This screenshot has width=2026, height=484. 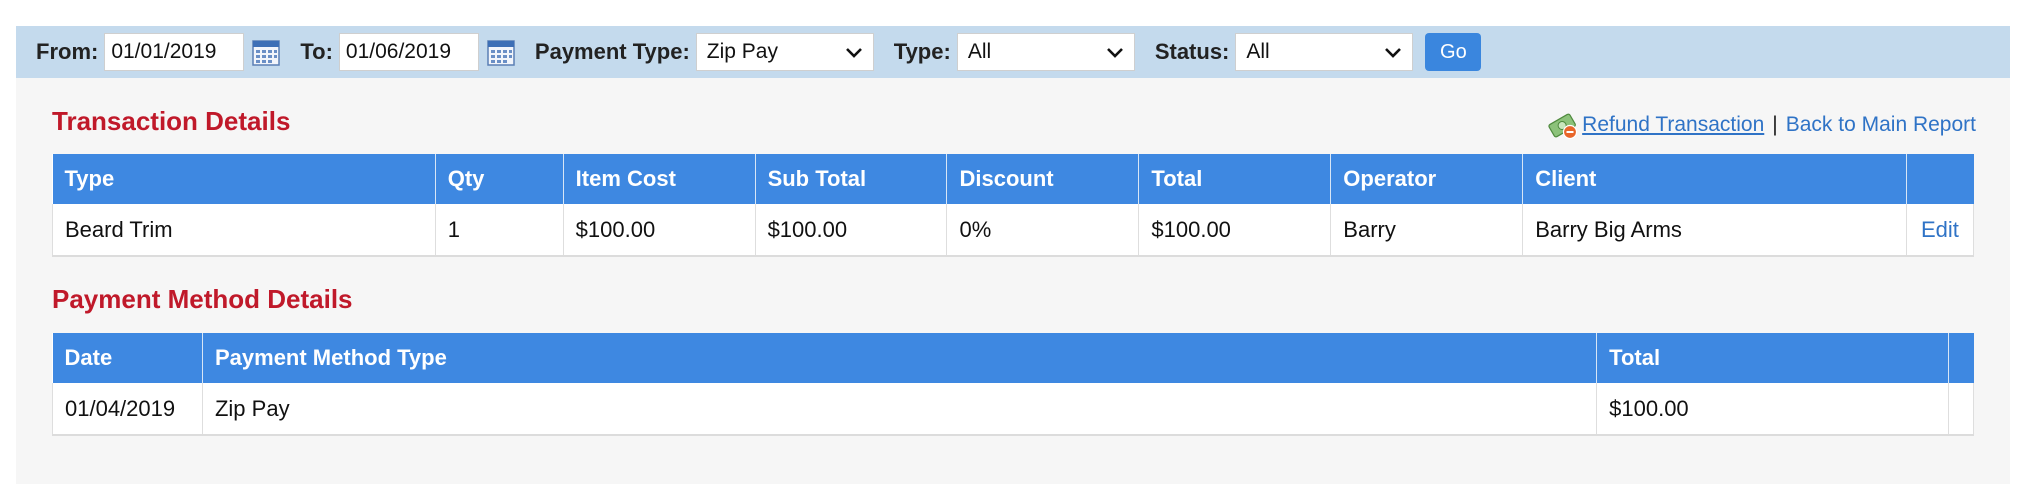 I want to click on col-actions-header, so click(x=1939, y=179).